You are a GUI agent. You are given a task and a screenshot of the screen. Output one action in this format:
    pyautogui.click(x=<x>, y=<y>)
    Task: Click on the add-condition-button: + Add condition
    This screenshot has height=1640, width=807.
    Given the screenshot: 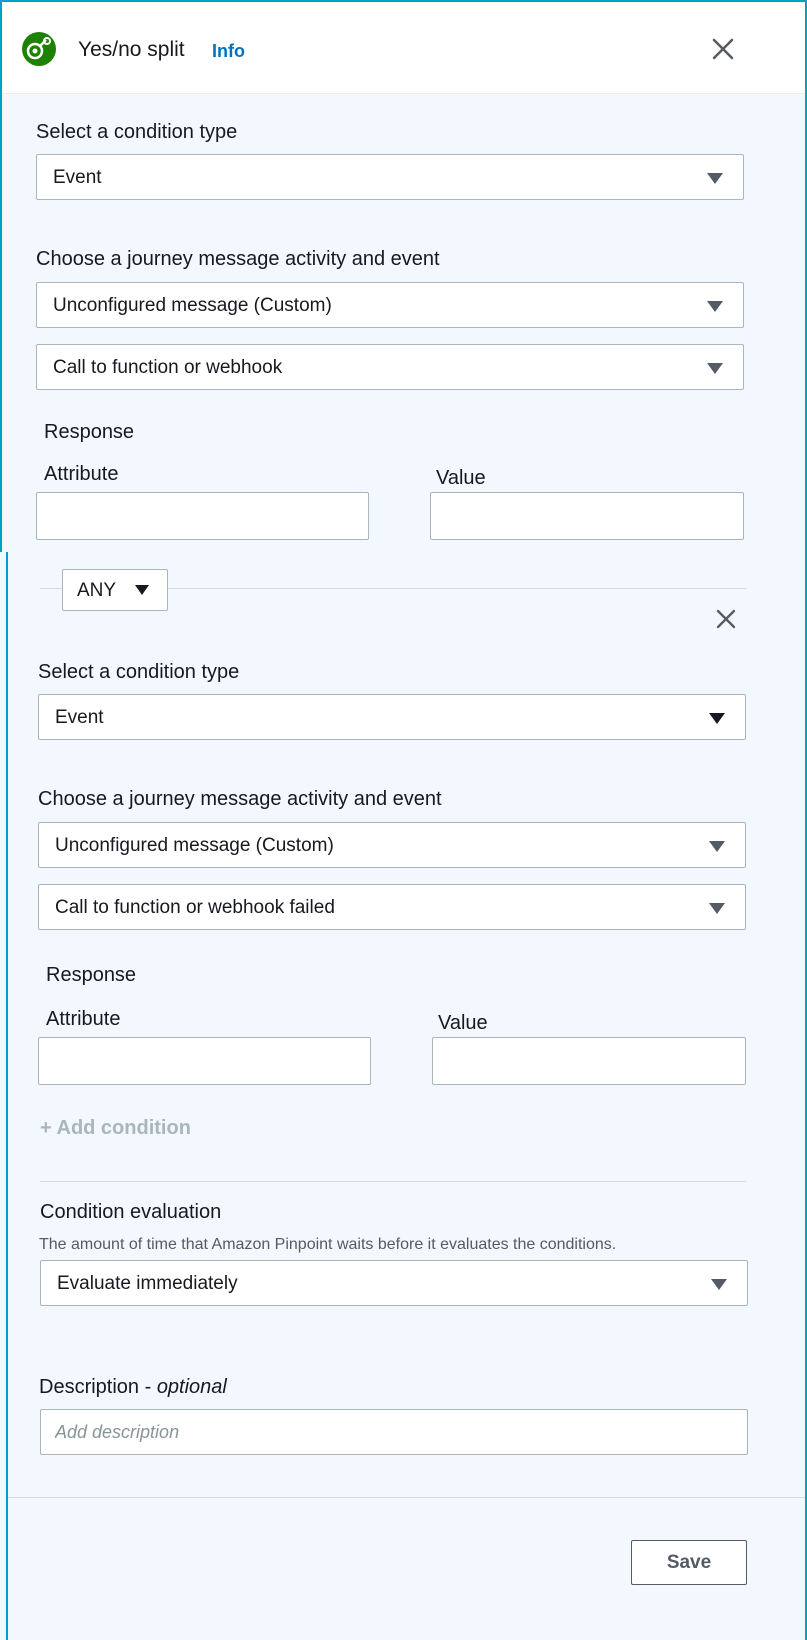 What is the action you would take?
    pyautogui.click(x=115, y=1128)
    